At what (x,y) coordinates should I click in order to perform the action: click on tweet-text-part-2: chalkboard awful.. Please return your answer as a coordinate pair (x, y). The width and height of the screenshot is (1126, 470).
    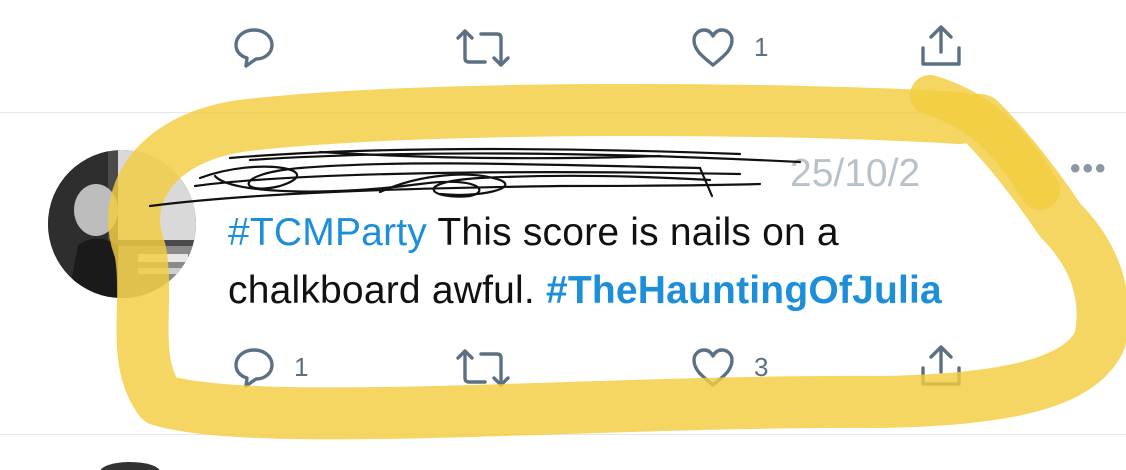
    Looking at the image, I should click on (387, 290).